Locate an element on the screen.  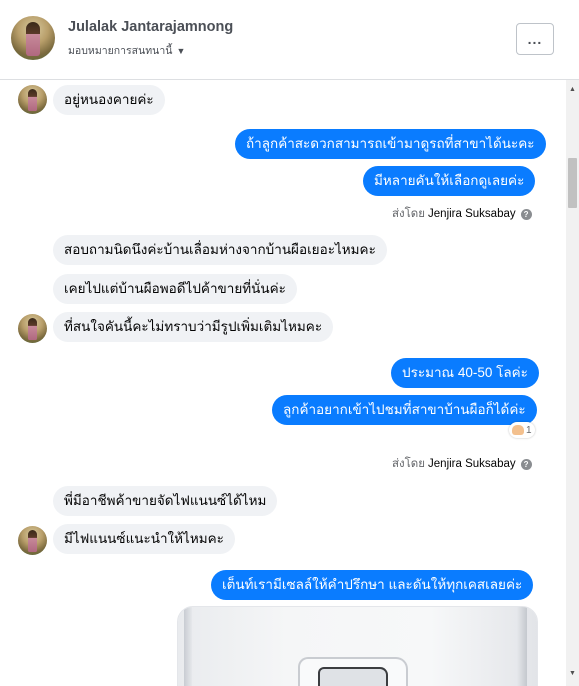
assign-conversation-dropdown: มอบหมายการสนทนานี้ ▼ is located at coordinates (126, 50).